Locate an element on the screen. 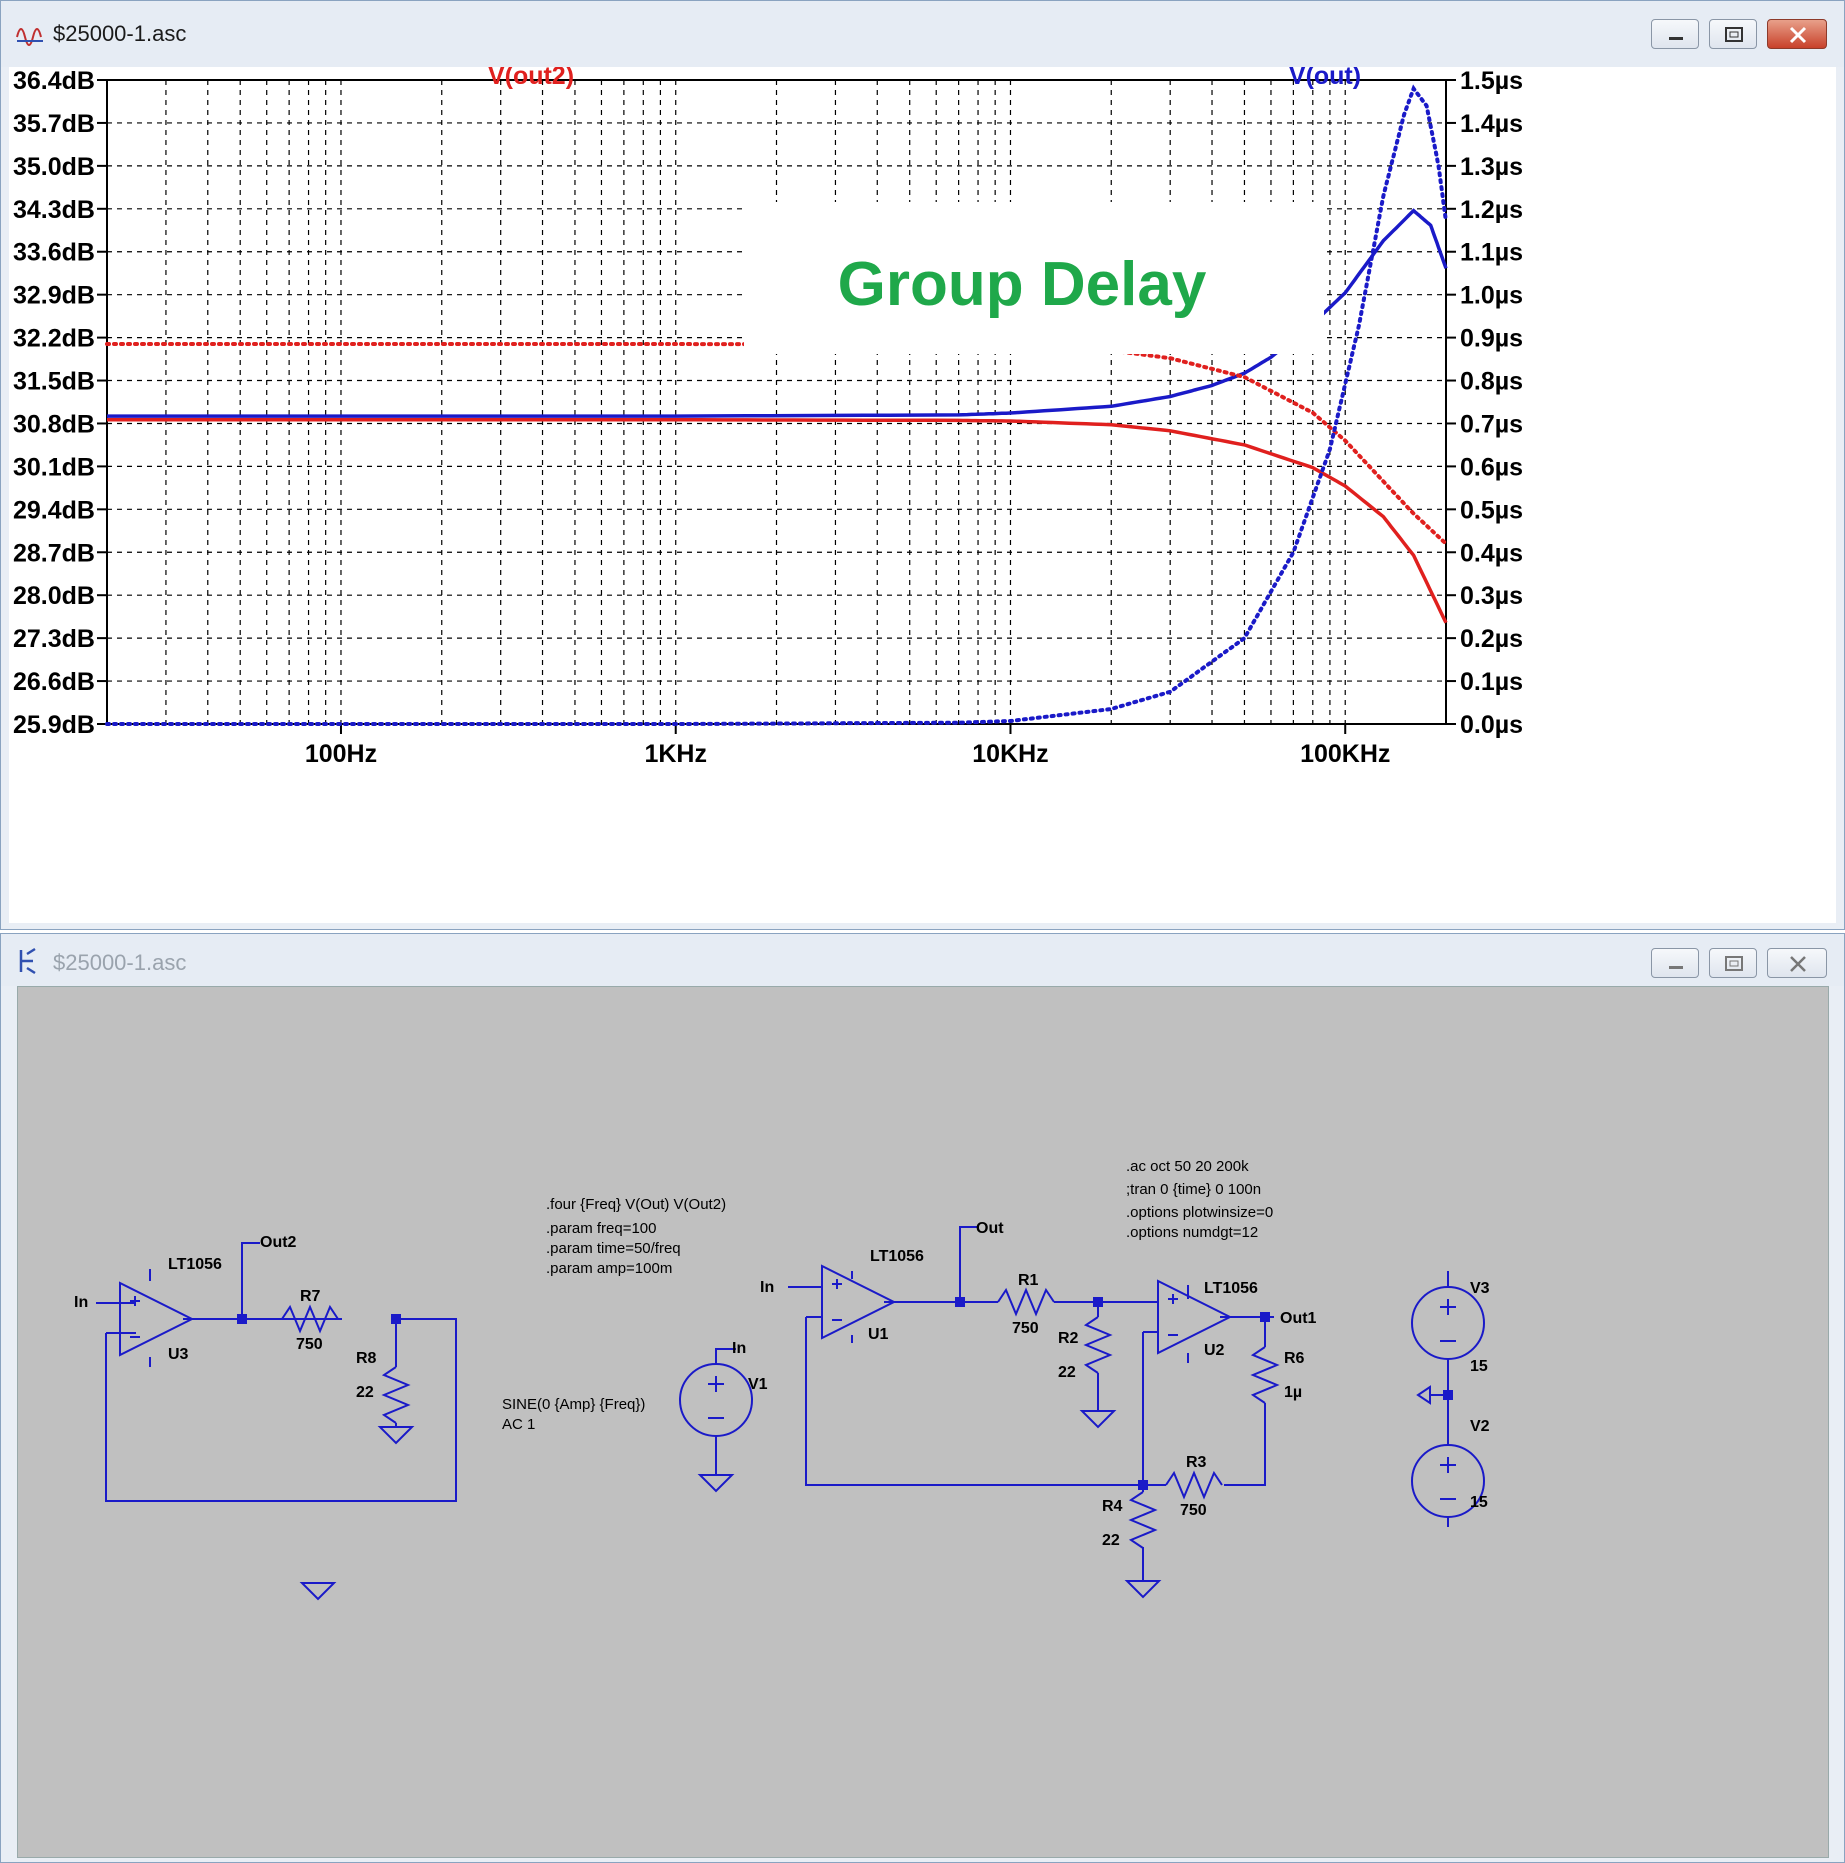 The image size is (1845, 1863). spice-directive: ;tran 0 {time} 0 100n is located at coordinates (1193, 1189).